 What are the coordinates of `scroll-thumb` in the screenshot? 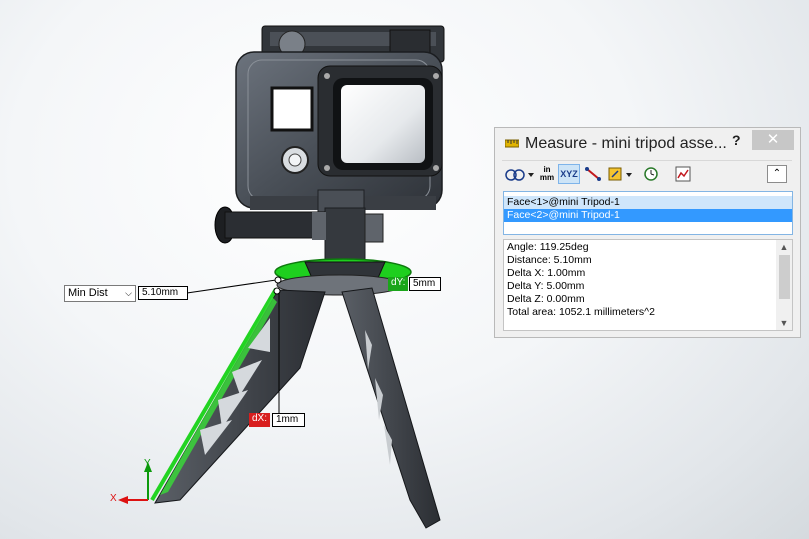 It's located at (784, 277).